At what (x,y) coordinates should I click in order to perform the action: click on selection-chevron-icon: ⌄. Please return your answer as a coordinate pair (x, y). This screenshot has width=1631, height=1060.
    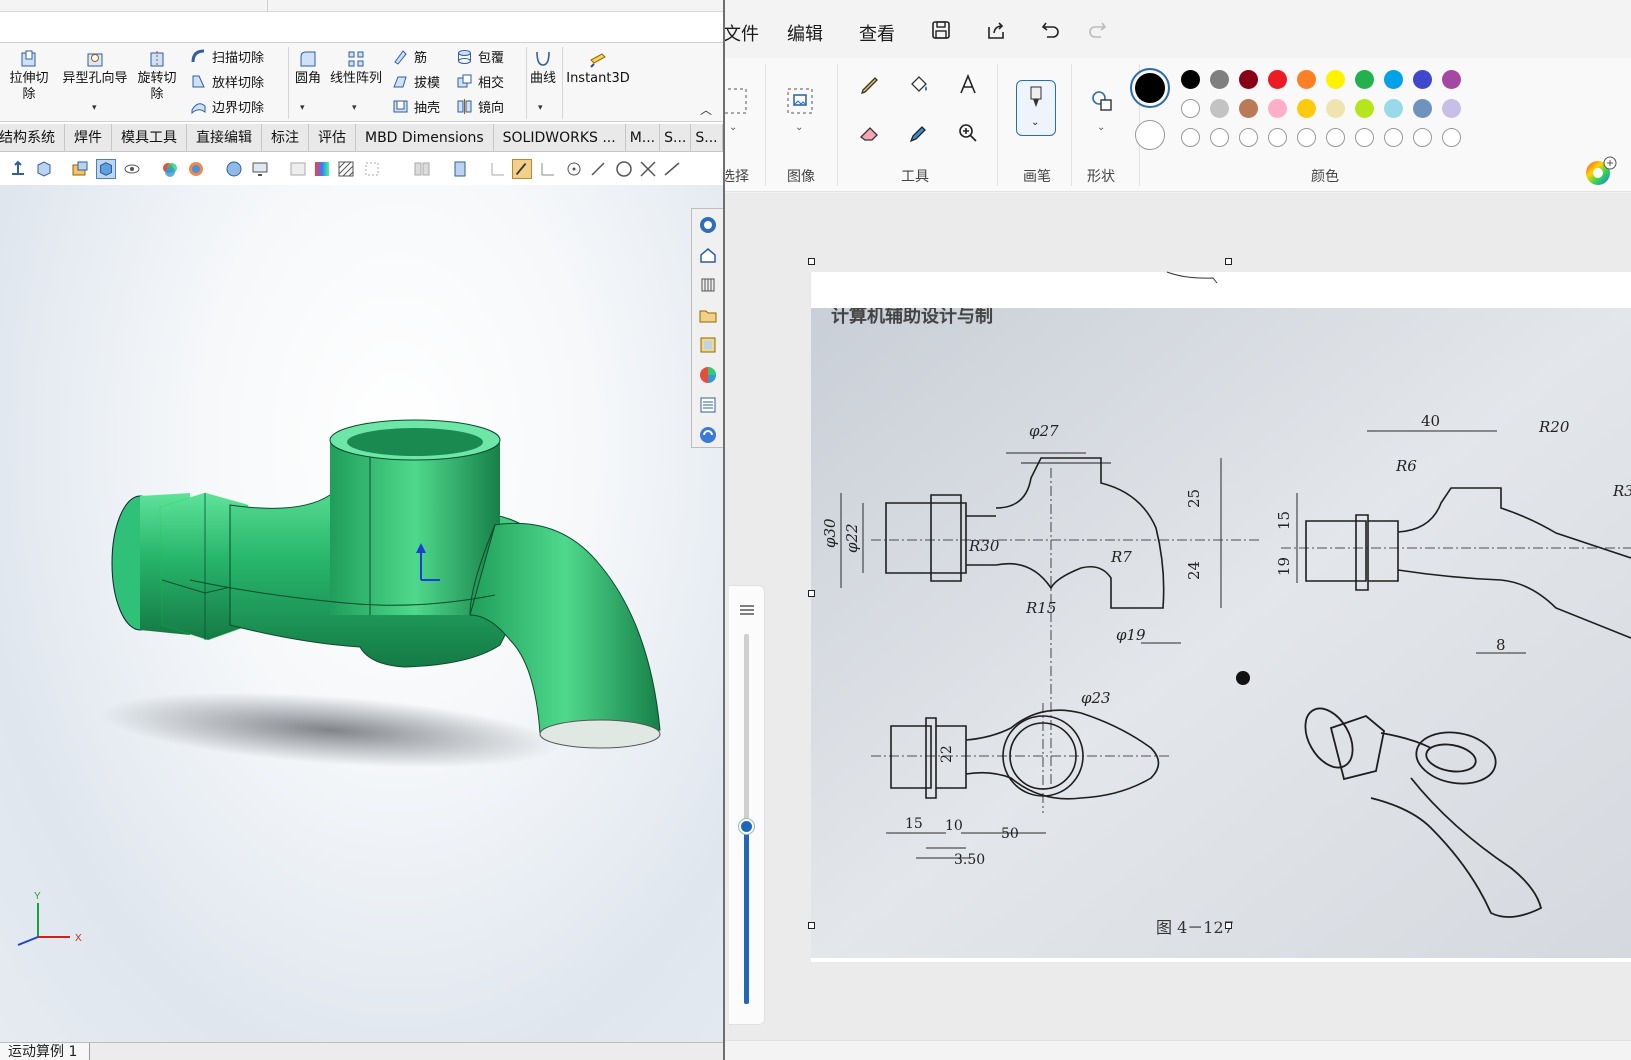
    Looking at the image, I should click on (733, 127).